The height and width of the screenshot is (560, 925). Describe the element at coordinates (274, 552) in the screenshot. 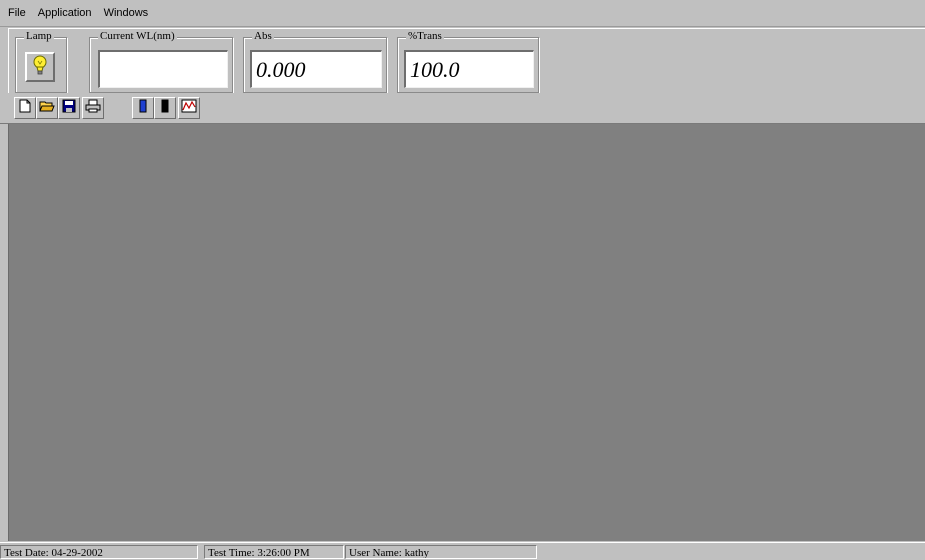

I see `status-test-time: Test Time: 3:26:00 PM` at that location.